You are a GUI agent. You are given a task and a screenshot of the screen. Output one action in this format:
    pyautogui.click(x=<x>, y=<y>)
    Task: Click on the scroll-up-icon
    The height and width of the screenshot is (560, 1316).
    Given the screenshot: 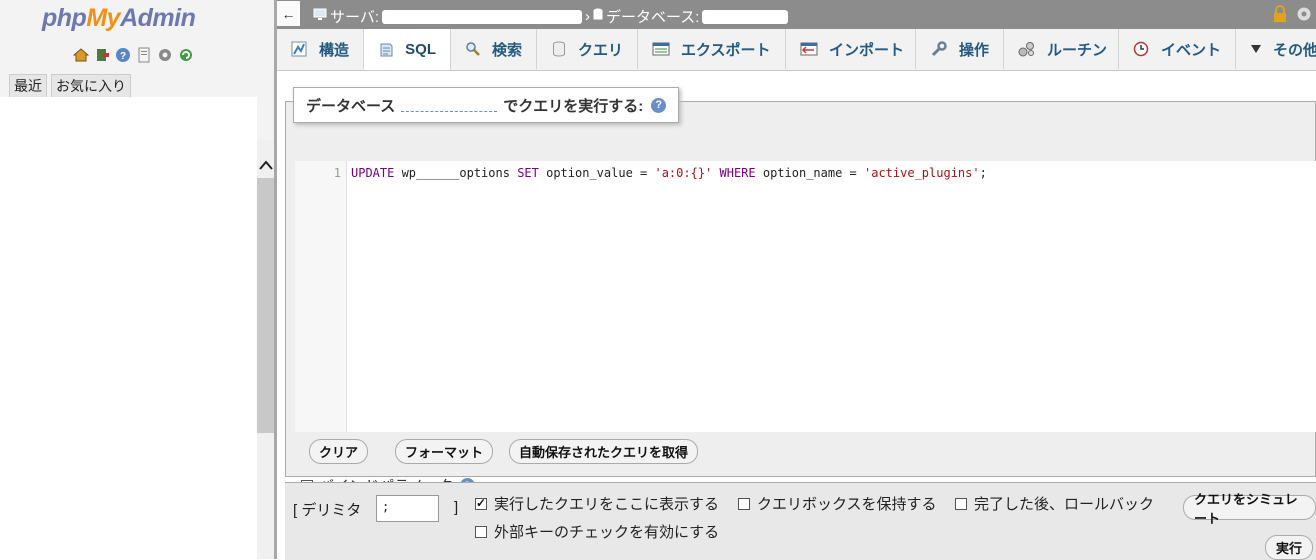 What is the action you would take?
    pyautogui.click(x=265, y=165)
    